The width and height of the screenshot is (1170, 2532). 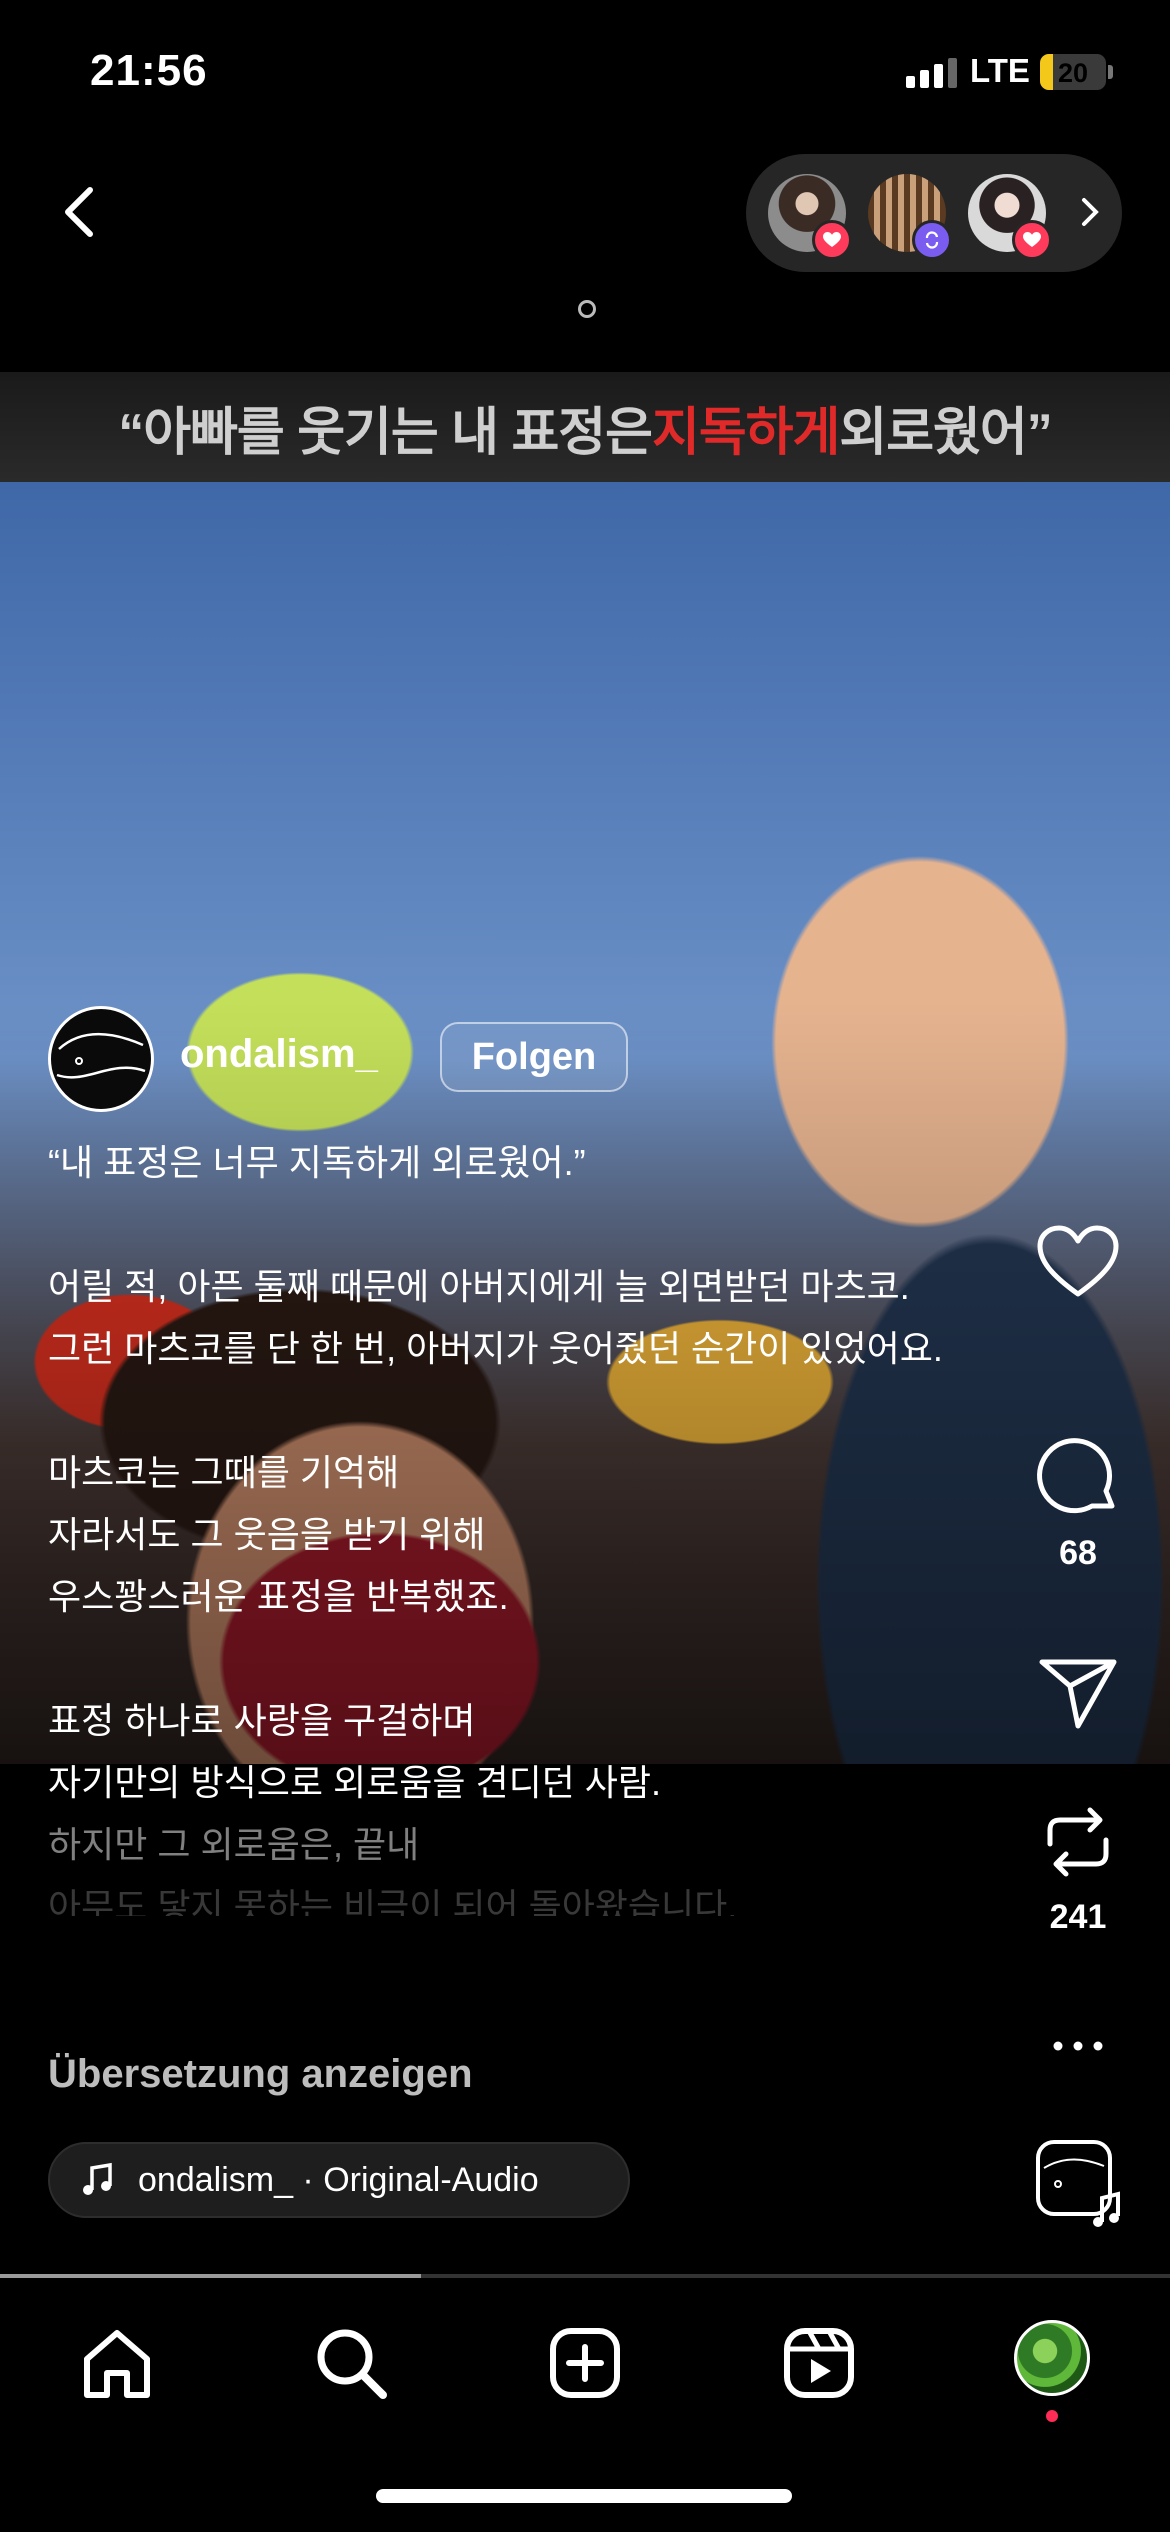 I want to click on caption-line: 그런 마츠코를 단 한 번, 아버지가 웃어줬던 순간이 있었어요., so click(x=495, y=1348).